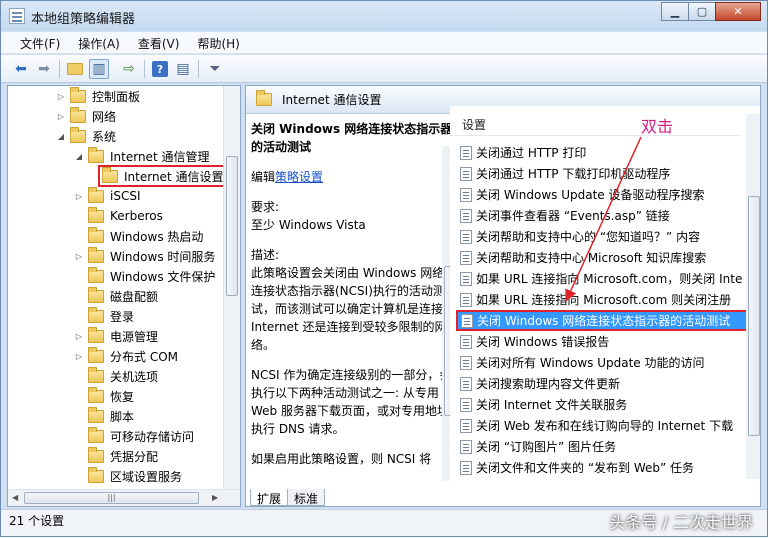  I want to click on setting-row: 如果 URL 连接指向 Microsoft.com 则关闭注册, so click(602, 299).